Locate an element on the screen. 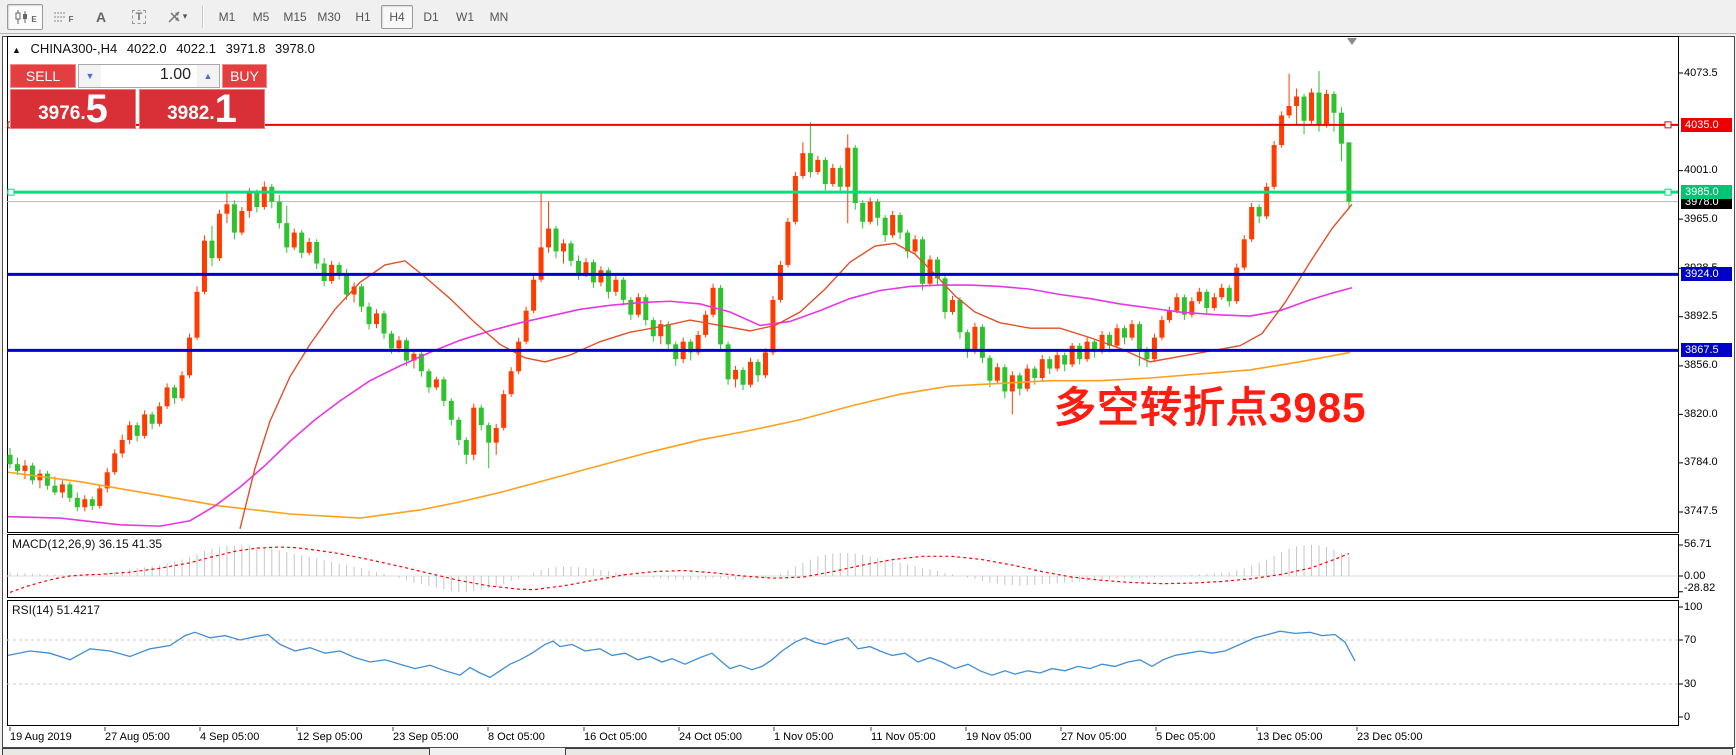  macd-histogram is located at coordinates (679, 568).